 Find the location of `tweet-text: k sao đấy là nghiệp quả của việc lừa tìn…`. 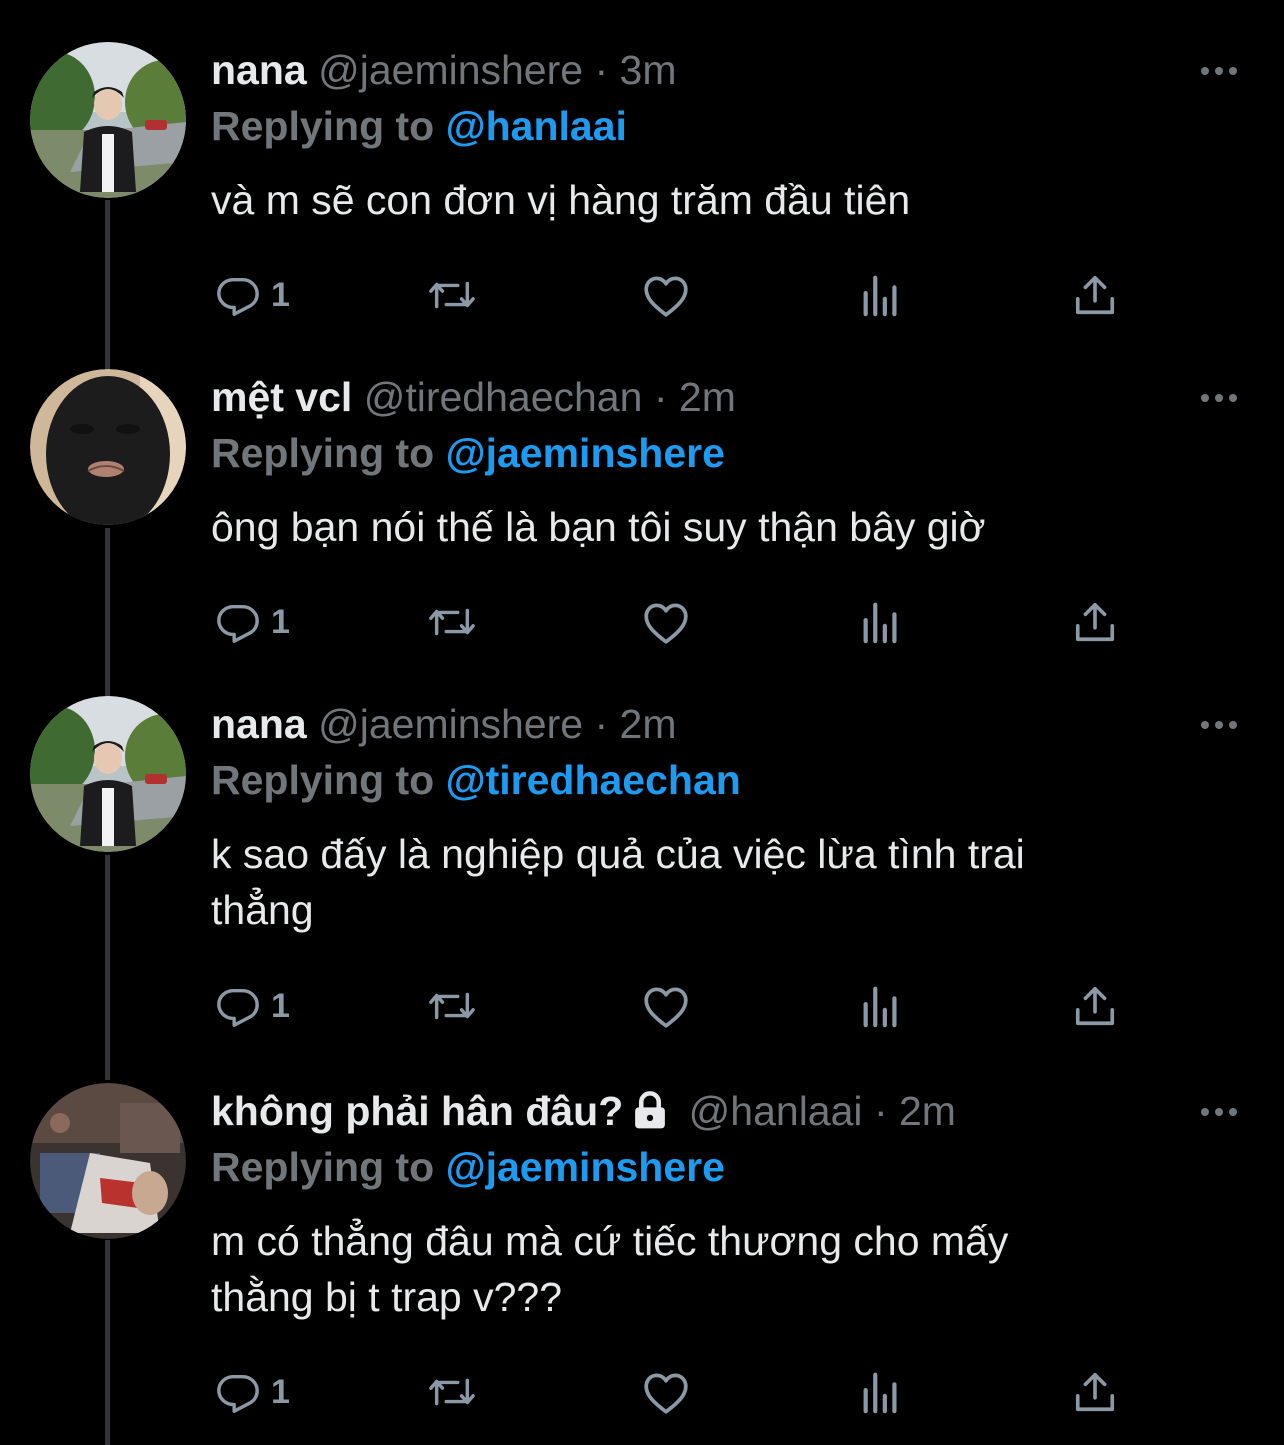

tweet-text: k sao đấy là nghiệp quả của việc lừa tìn… is located at coordinates (618, 882).